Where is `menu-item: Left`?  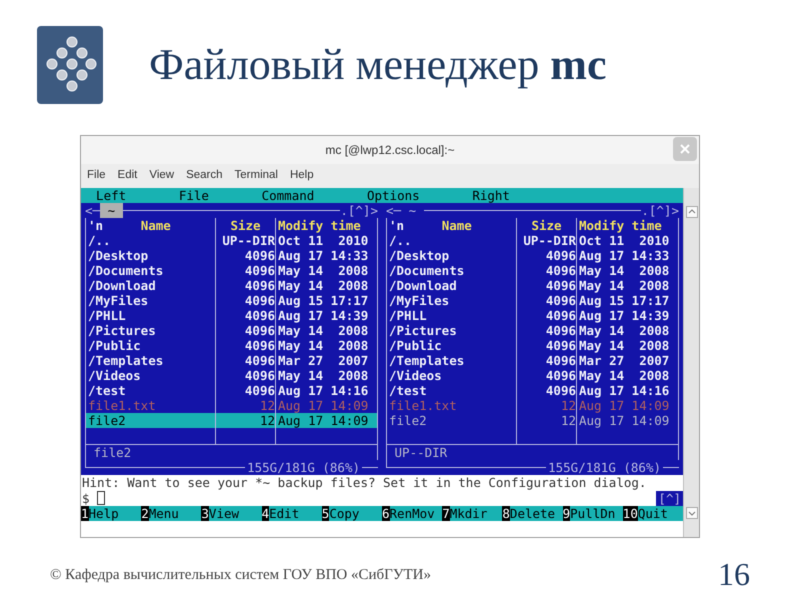
menu-item: Left is located at coordinates (111, 195).